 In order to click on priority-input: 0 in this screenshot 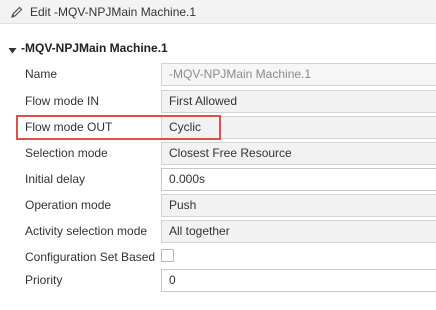, I will do `click(298, 280)`.